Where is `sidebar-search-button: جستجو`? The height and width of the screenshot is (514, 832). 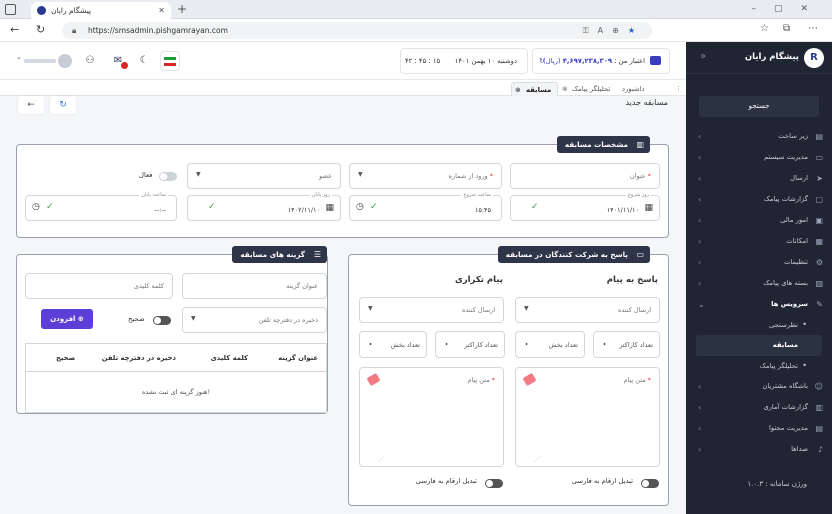
sidebar-search-button: جستجو is located at coordinates (759, 106).